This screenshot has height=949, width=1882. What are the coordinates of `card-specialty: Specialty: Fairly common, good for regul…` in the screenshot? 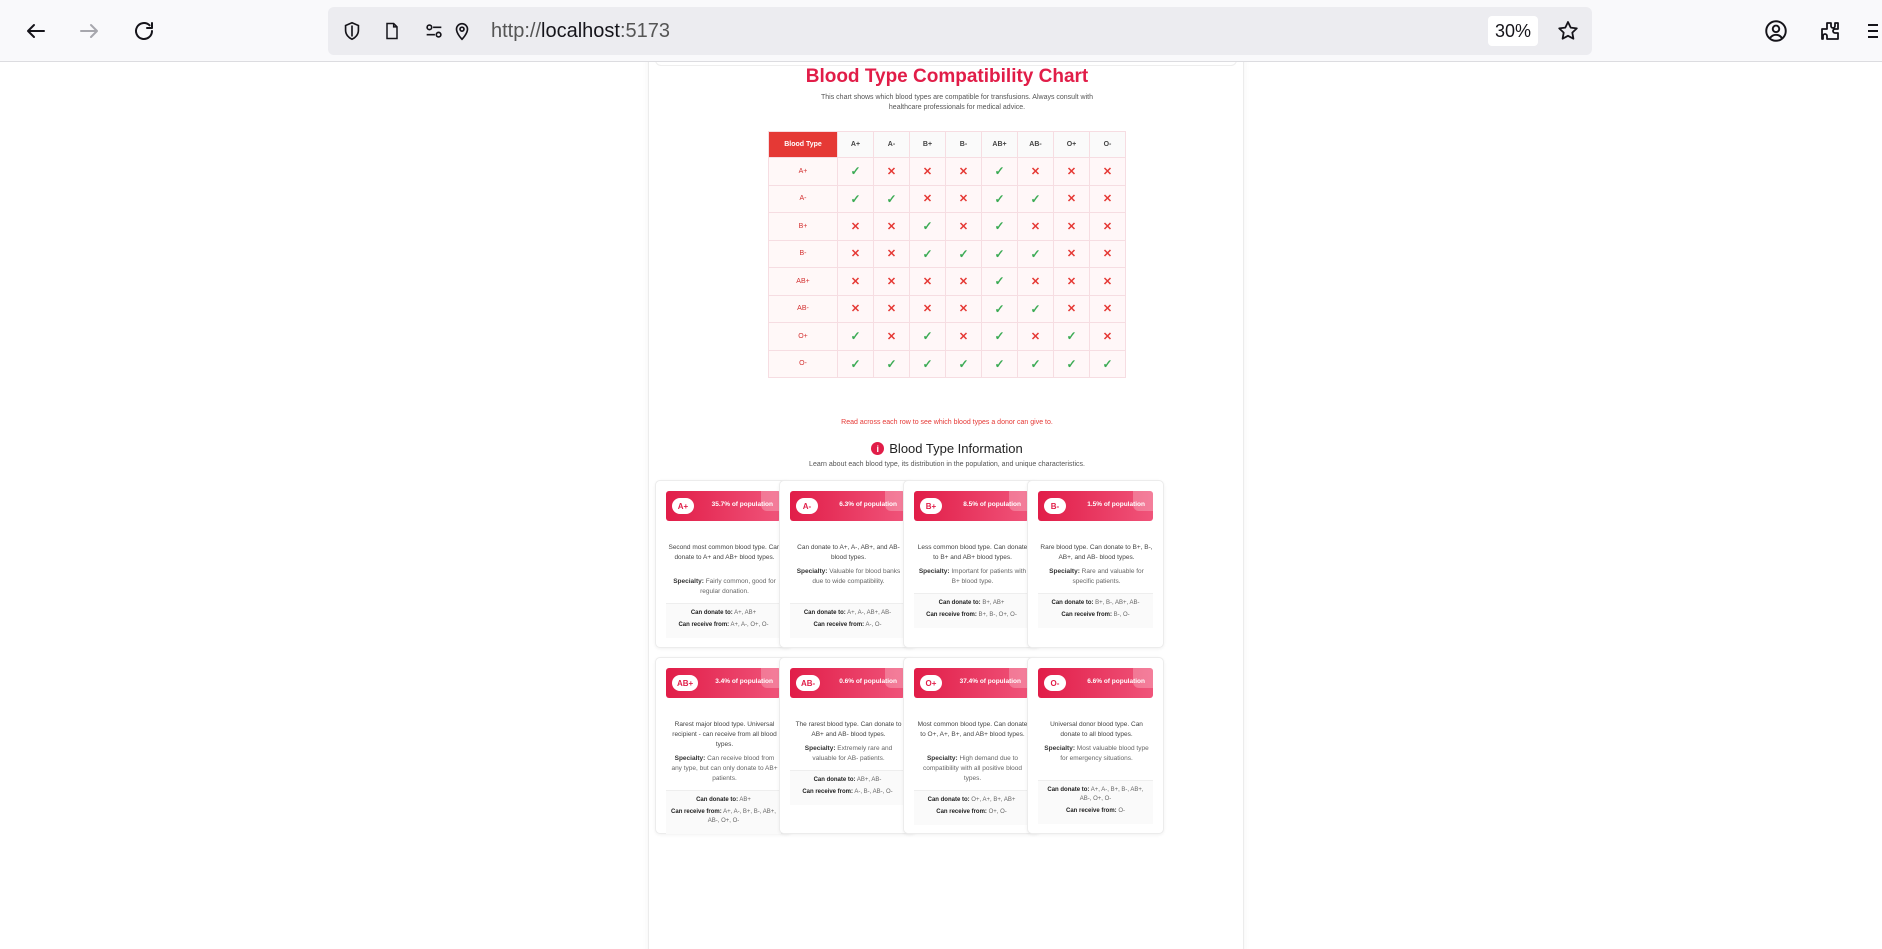 It's located at (724, 587).